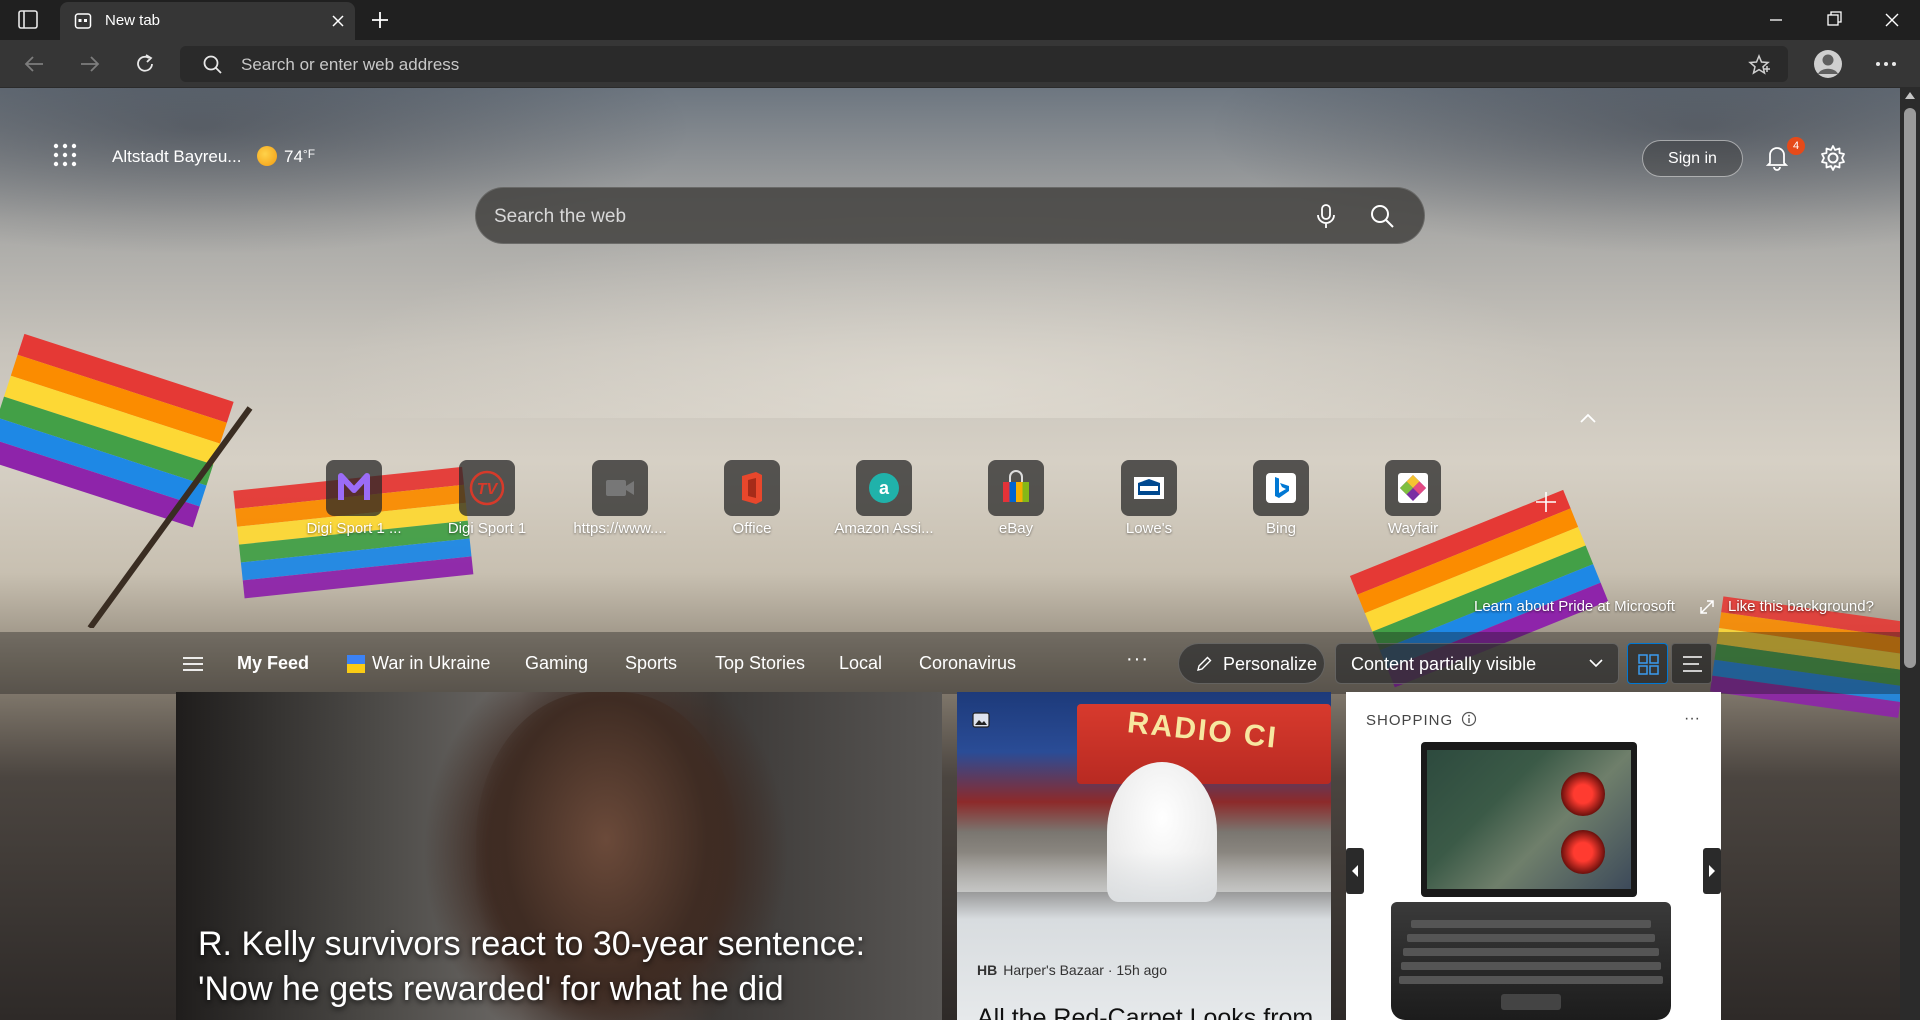 Image resolution: width=1920 pixels, height=1020 pixels. Describe the element at coordinates (1828, 64) in the screenshot. I see `profile-avatar-icon` at that location.